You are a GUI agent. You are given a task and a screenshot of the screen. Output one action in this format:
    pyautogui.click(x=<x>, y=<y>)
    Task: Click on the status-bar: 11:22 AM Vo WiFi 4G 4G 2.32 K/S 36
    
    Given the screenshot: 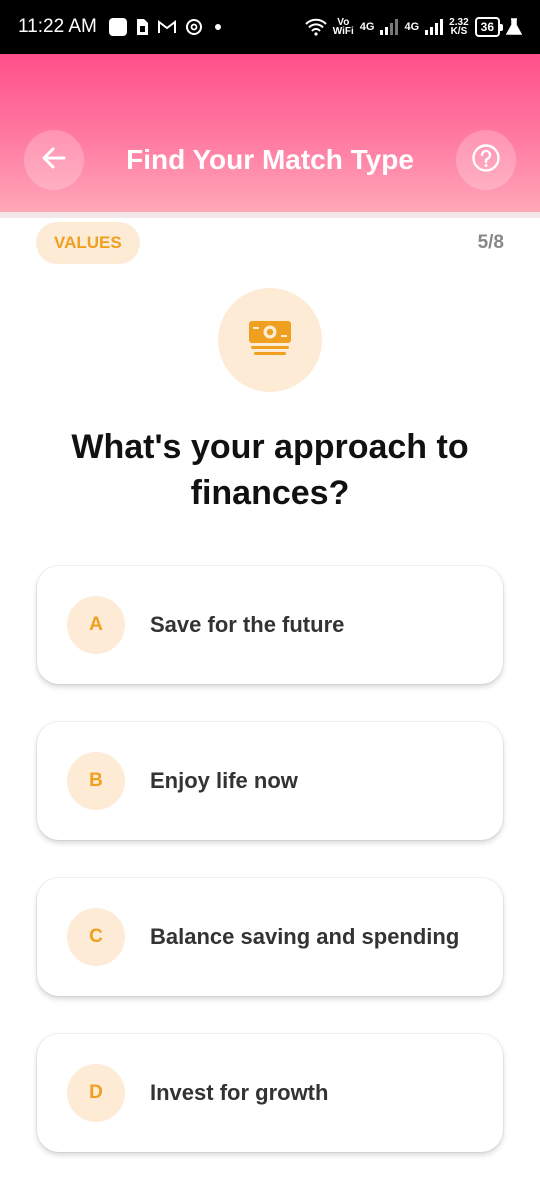 What is the action you would take?
    pyautogui.click(x=270, y=27)
    